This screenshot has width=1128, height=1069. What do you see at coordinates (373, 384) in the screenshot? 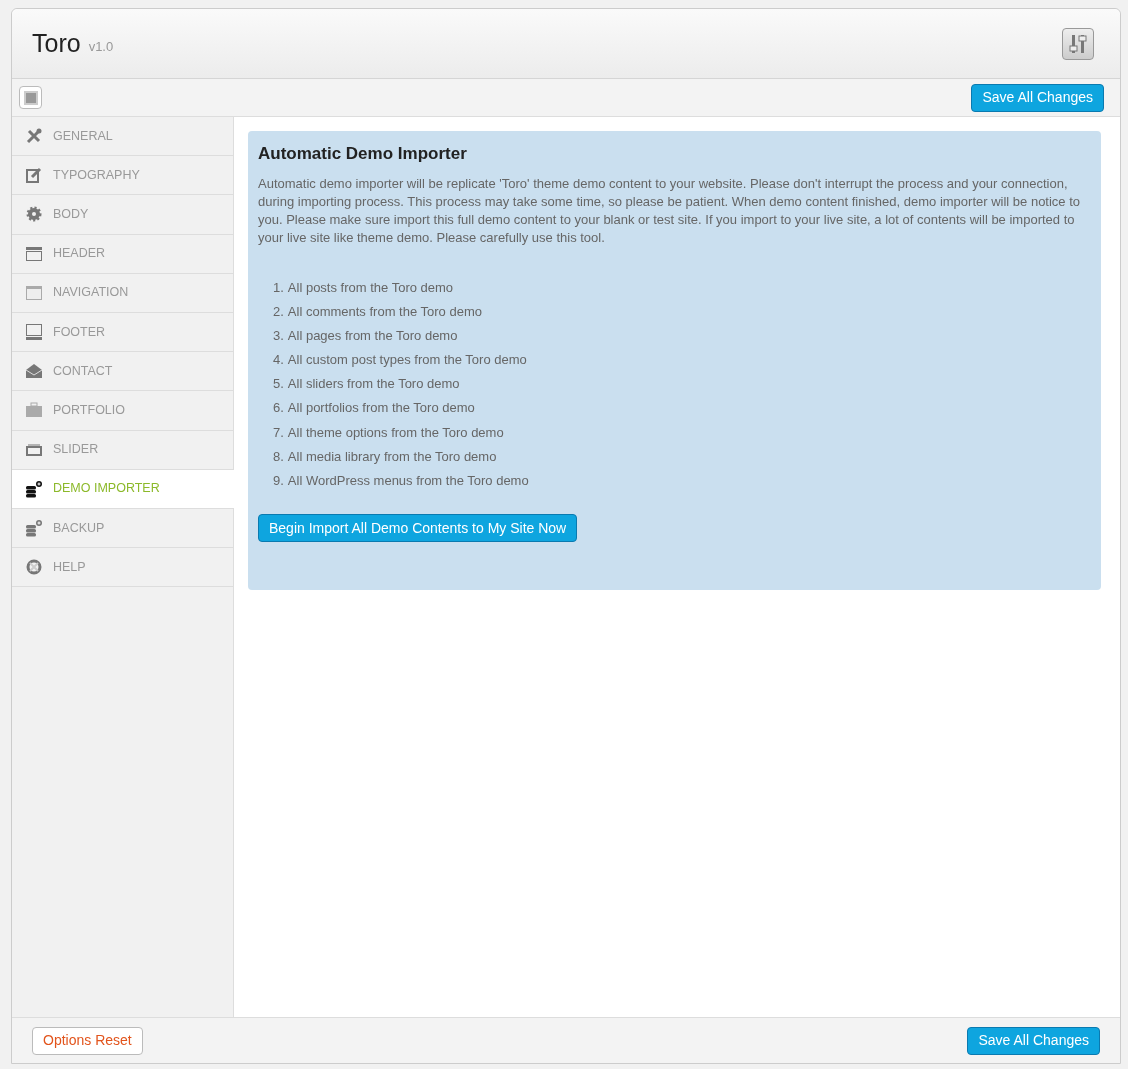
I see `list-item: All sliders from the Toro demo` at bounding box center [373, 384].